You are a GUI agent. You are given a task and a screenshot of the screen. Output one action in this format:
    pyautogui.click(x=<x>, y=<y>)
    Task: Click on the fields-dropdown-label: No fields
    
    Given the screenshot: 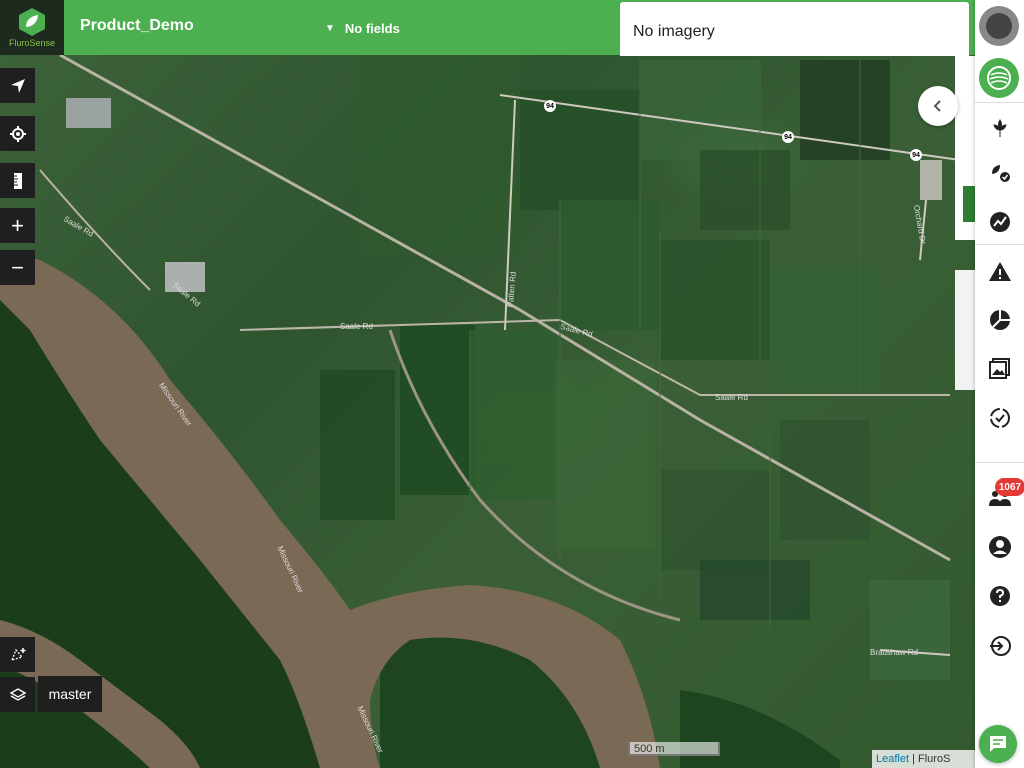 What is the action you would take?
    pyautogui.click(x=372, y=28)
    